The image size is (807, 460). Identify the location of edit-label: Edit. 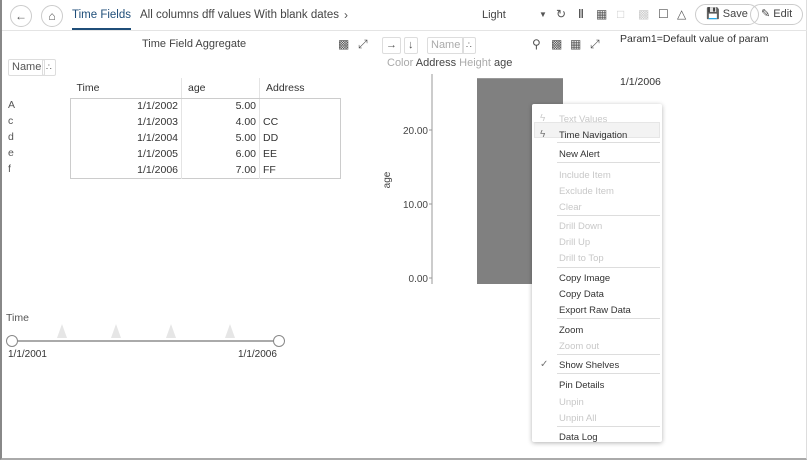
(783, 14).